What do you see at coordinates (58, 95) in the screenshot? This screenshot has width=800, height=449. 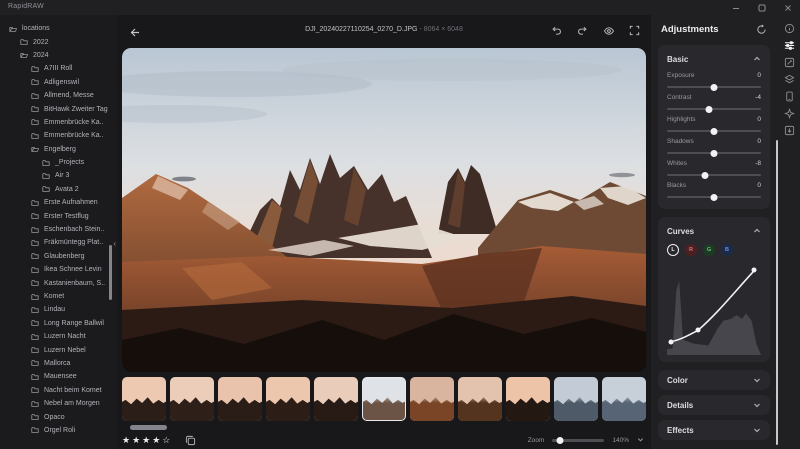 I see `tree-item: Allmend, Messe` at bounding box center [58, 95].